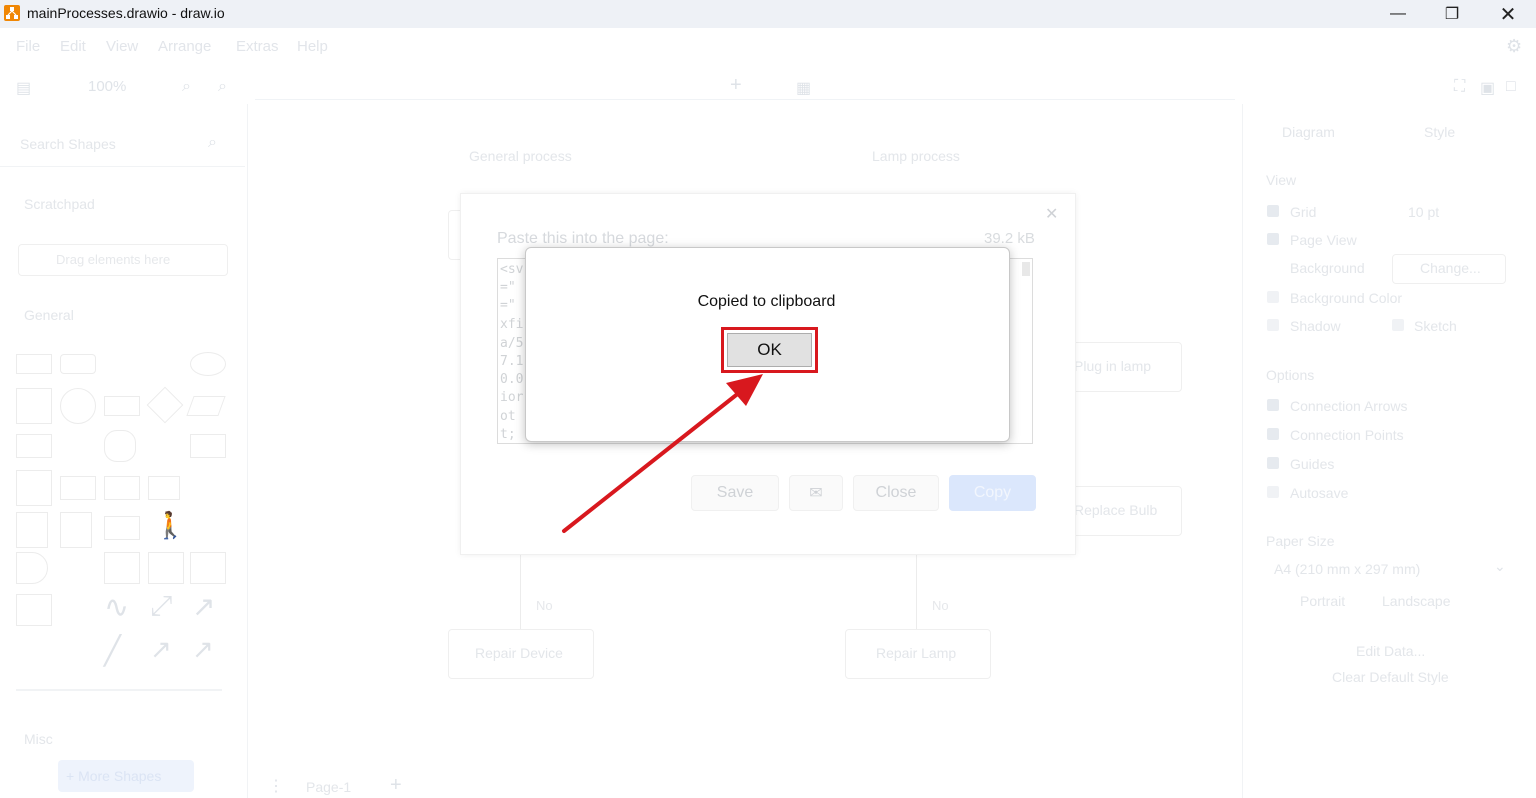  I want to click on annotation-arrow, so click(662, 453).